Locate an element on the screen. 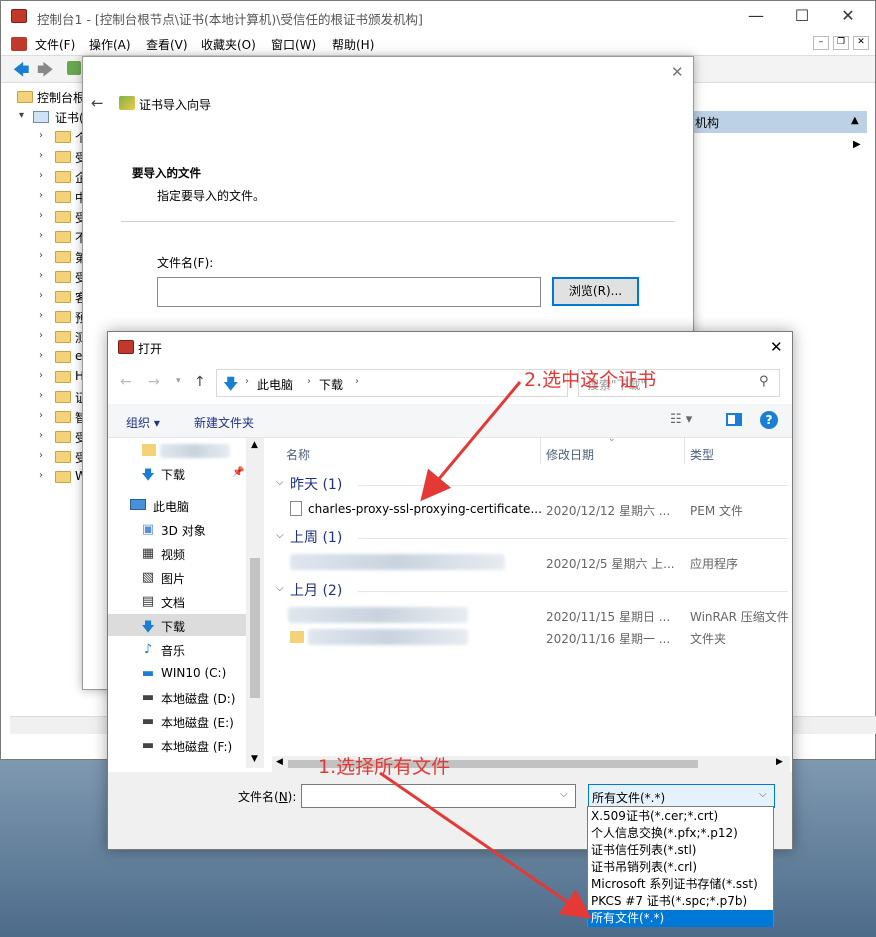  file-type-option: 证书吊销列表(*.crl) is located at coordinates (680, 867).